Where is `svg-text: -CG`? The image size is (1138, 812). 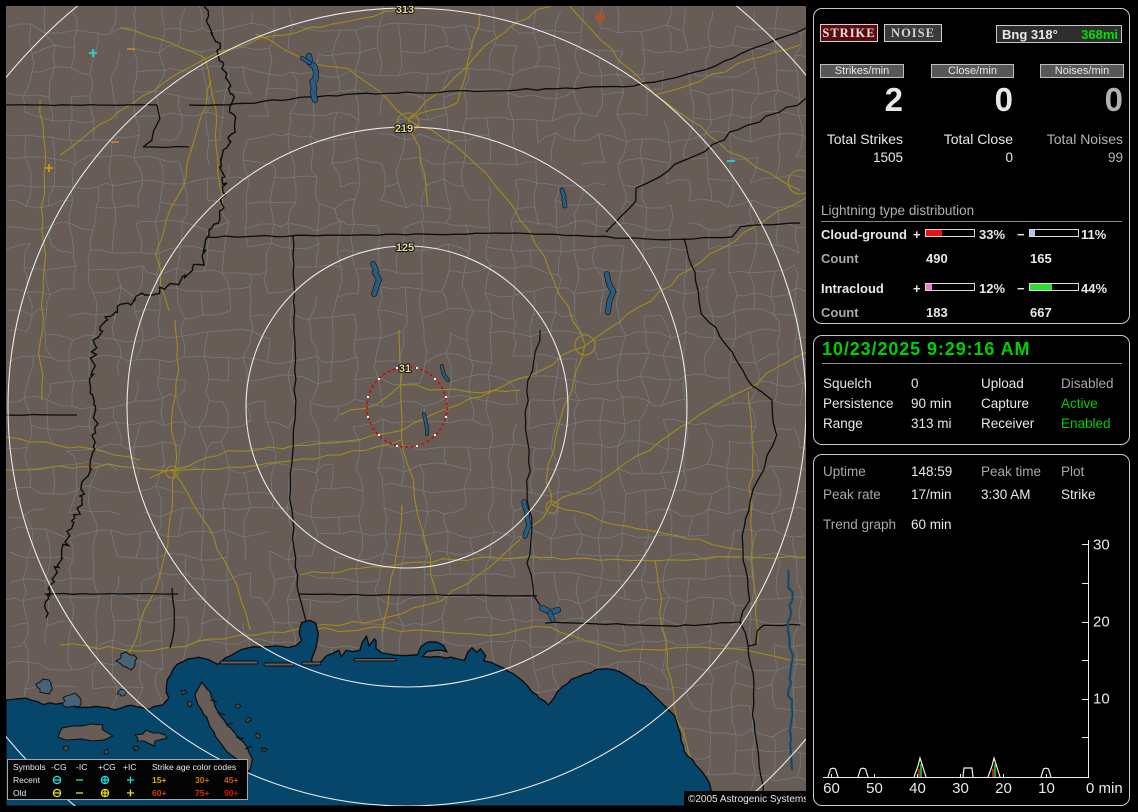 svg-text: -CG is located at coordinates (59, 767).